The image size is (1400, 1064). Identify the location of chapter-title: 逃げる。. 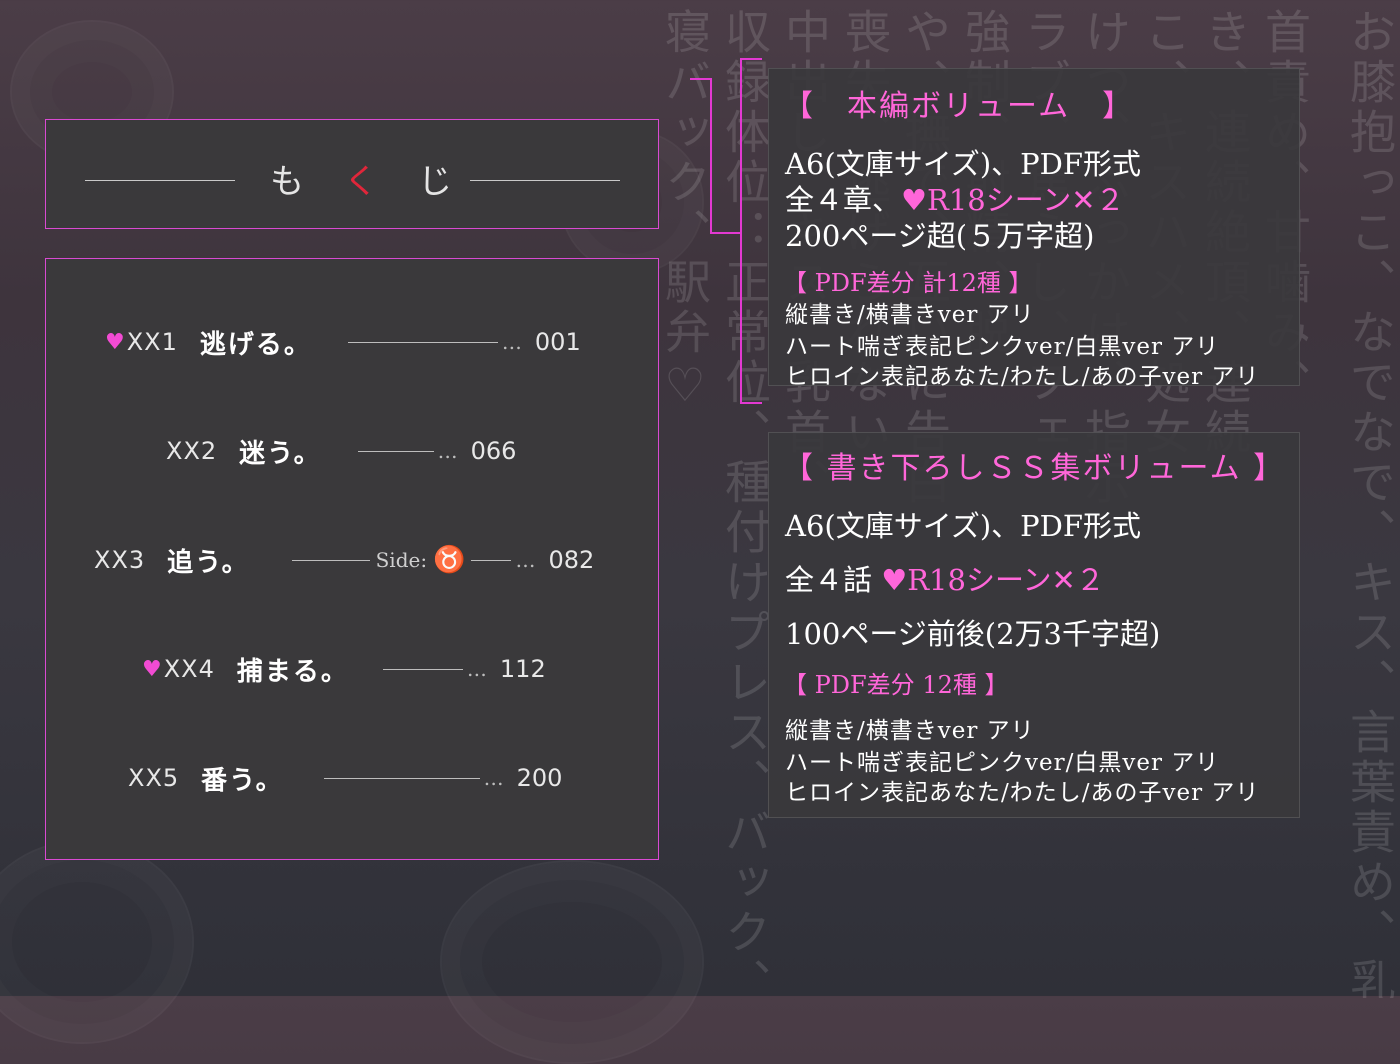
(255, 344).